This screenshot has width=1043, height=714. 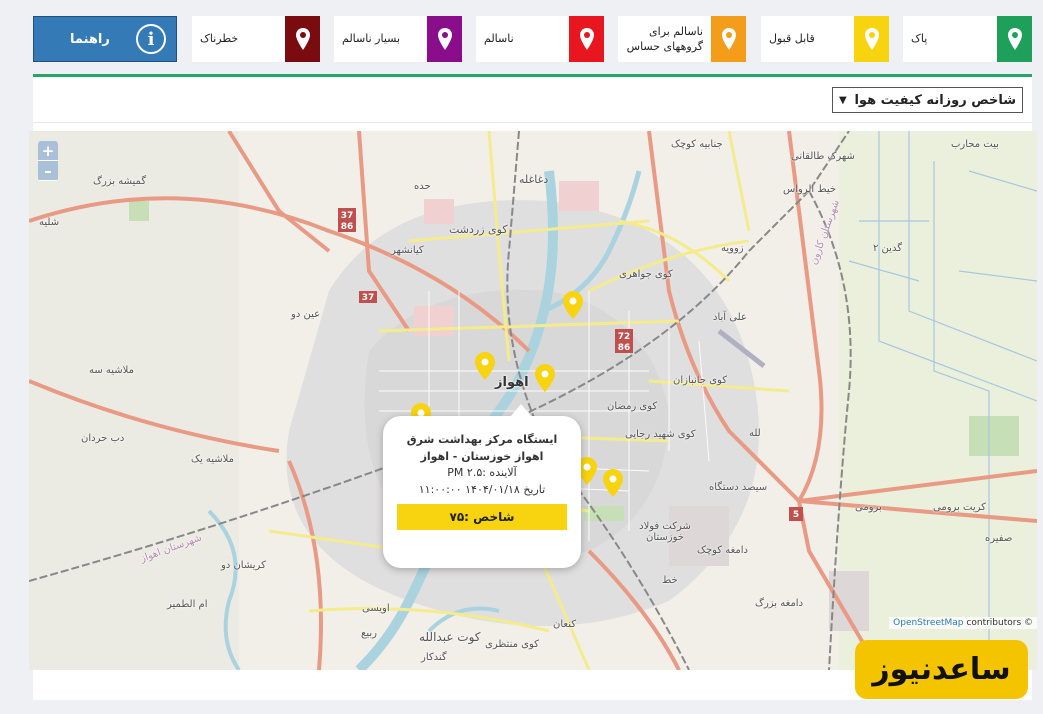 What do you see at coordinates (723, 550) in the screenshot?
I see `place-label: دامغه کوچک` at bounding box center [723, 550].